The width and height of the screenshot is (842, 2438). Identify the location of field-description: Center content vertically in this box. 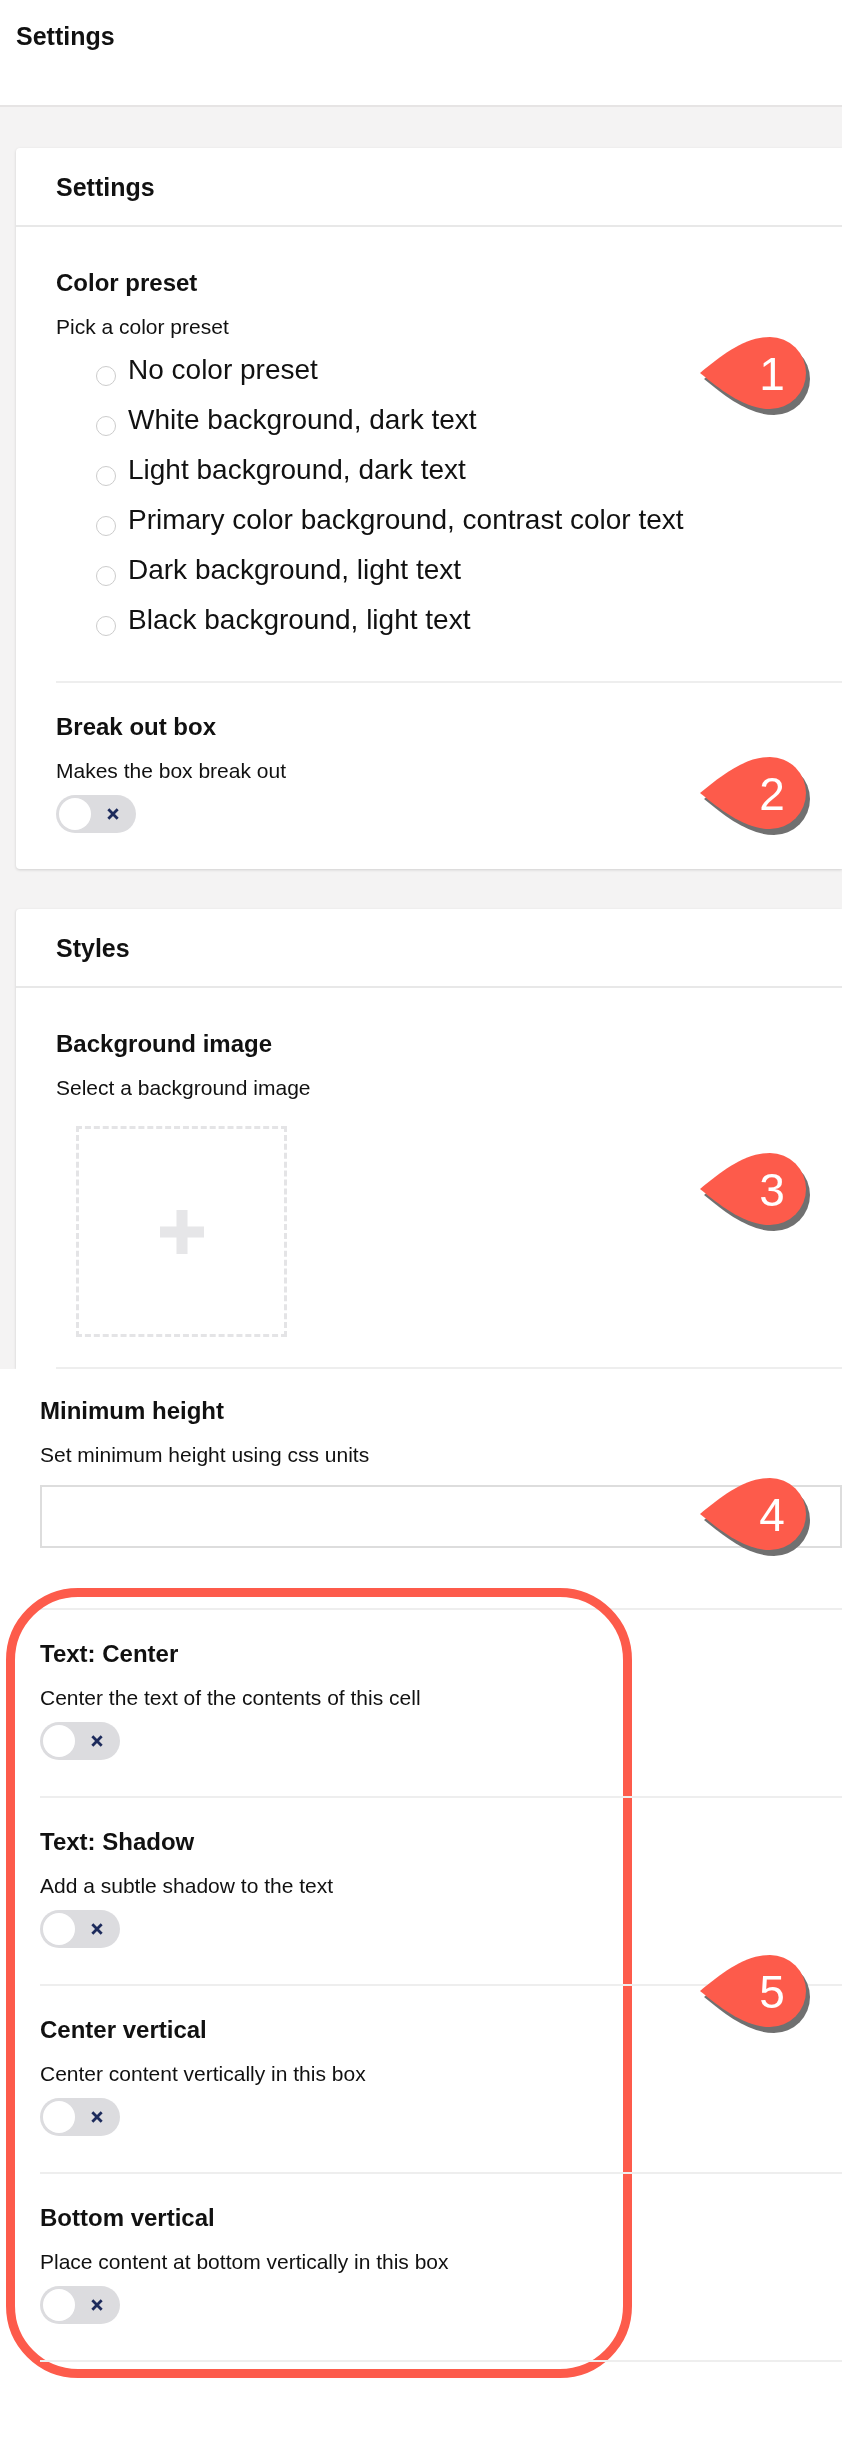
(203, 2074).